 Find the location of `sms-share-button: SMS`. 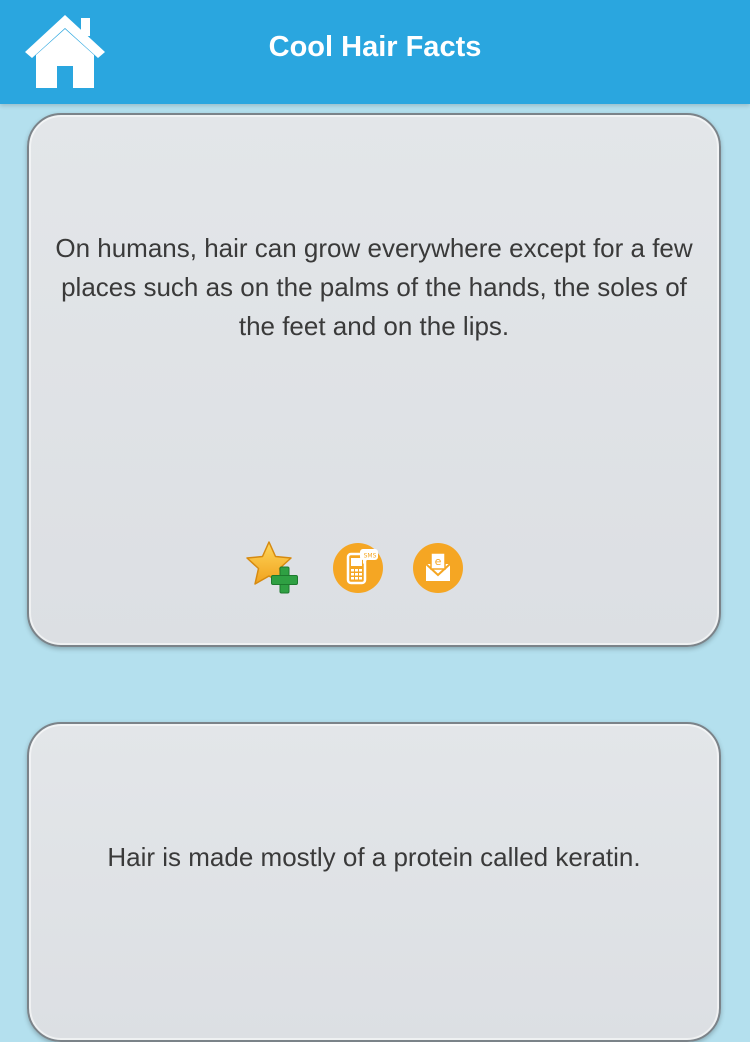

sms-share-button: SMS is located at coordinates (360, 570).